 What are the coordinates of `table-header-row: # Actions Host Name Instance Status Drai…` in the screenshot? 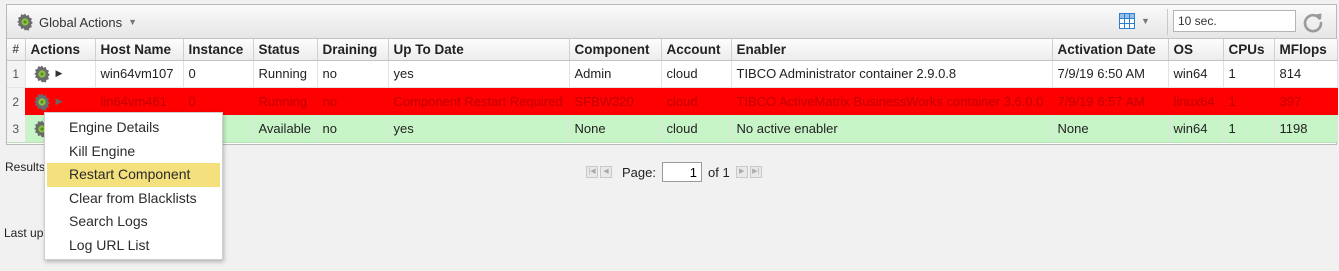 It's located at (672, 50).